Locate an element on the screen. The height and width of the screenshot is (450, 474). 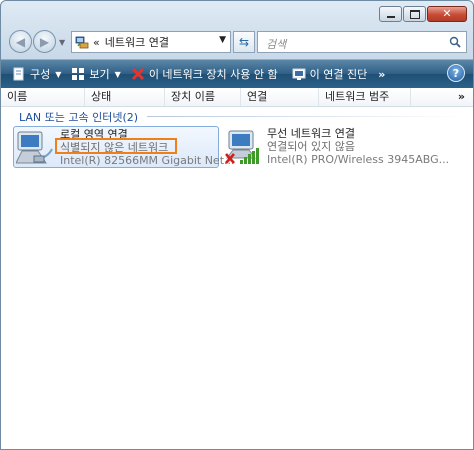
wireless-network-icon is located at coordinates (242, 147).